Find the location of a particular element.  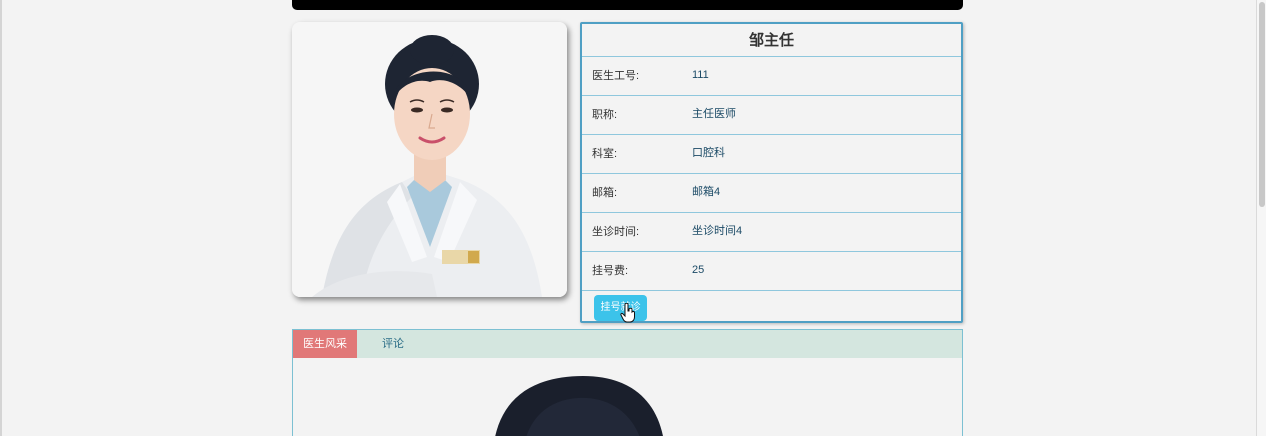

info-value: 邮箱4 is located at coordinates (706, 192).